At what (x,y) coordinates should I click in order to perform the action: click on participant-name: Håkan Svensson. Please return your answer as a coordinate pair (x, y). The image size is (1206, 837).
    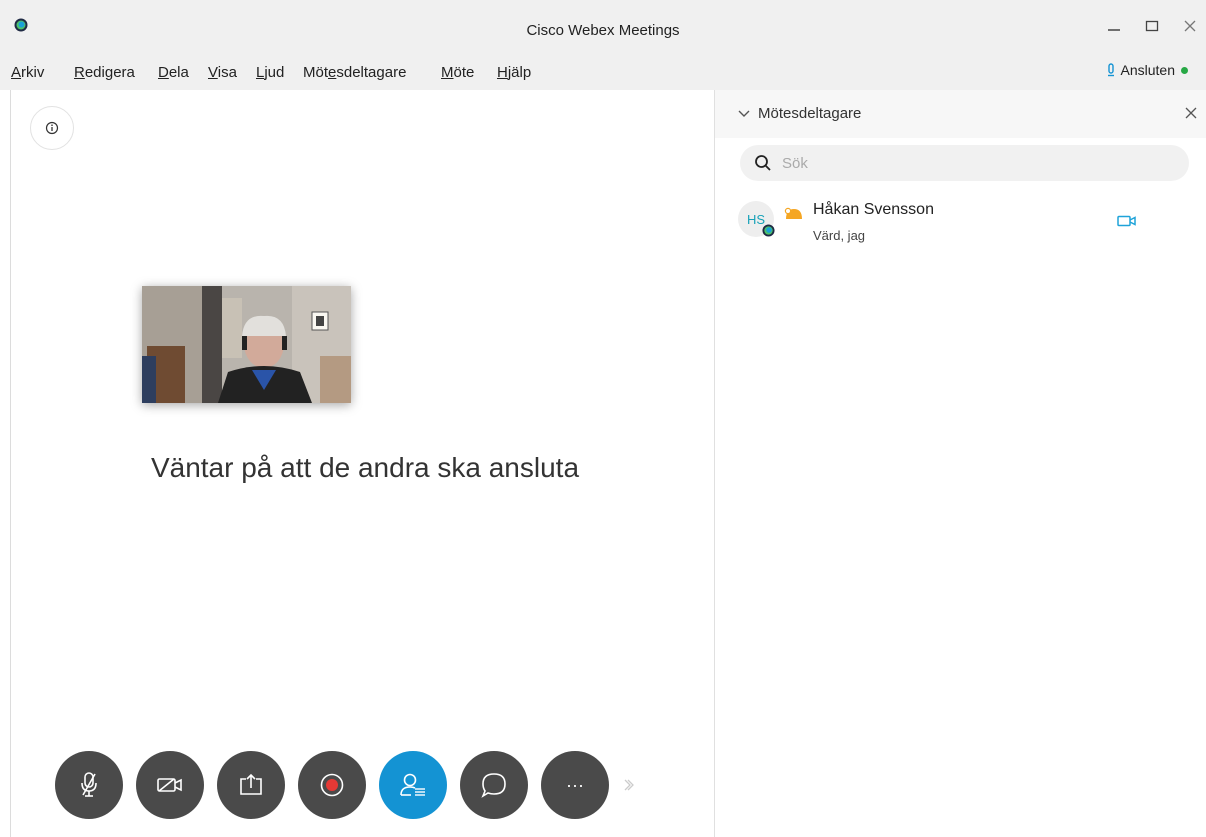
    Looking at the image, I should click on (873, 209).